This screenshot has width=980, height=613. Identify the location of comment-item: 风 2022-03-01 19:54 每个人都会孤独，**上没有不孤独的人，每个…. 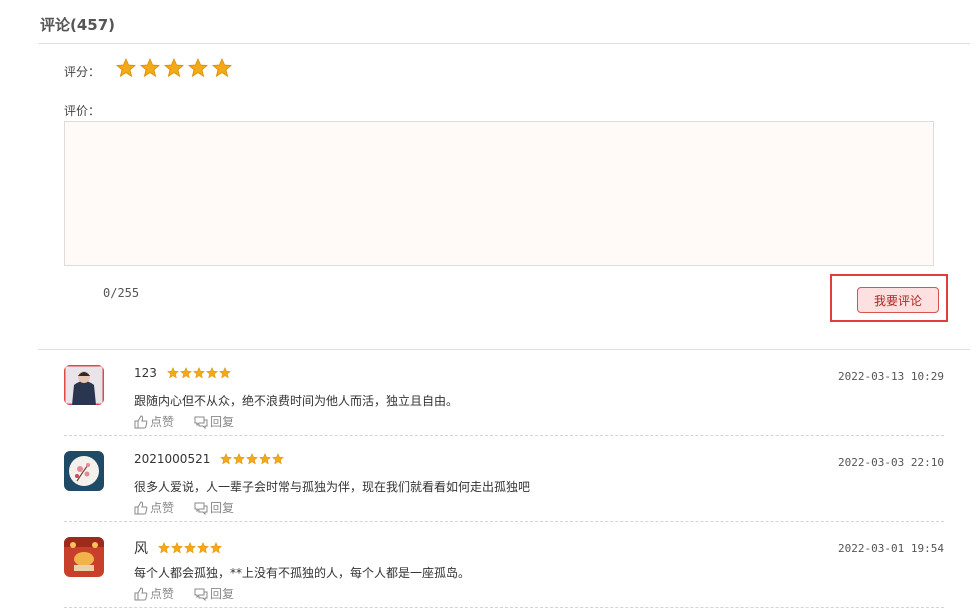
(504, 565).